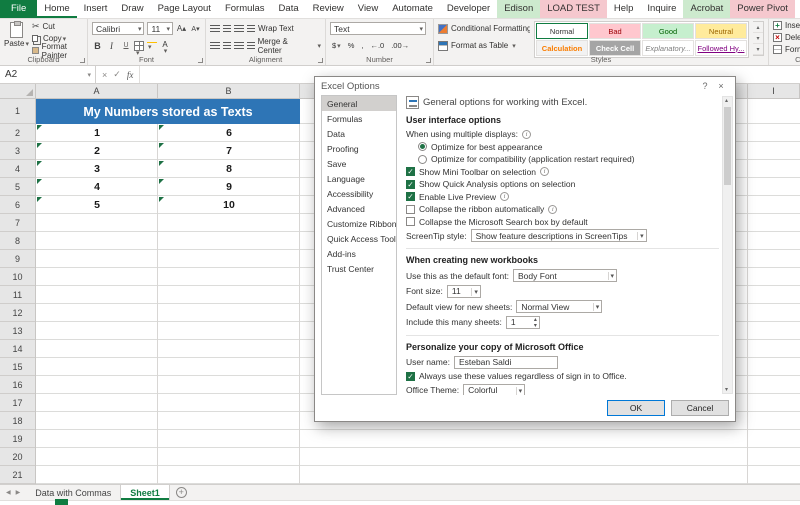  Describe the element at coordinates (615, 48) in the screenshot. I see `cell-style-check-cell: Check Cell` at that location.